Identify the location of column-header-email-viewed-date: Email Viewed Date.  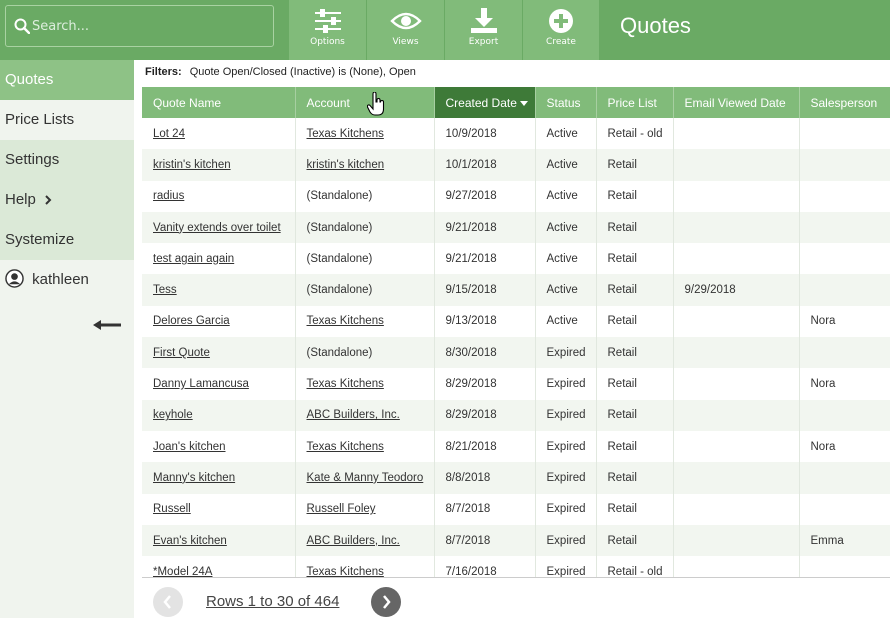
(736, 102).